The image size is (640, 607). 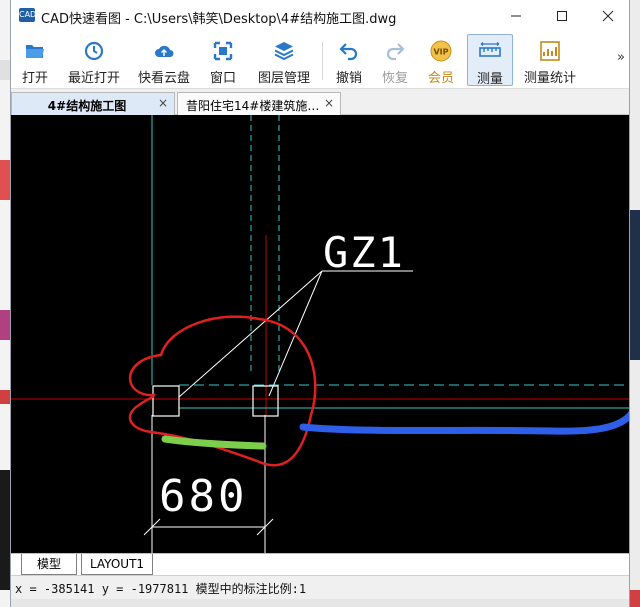 I want to click on redo-icon, so click(x=395, y=52).